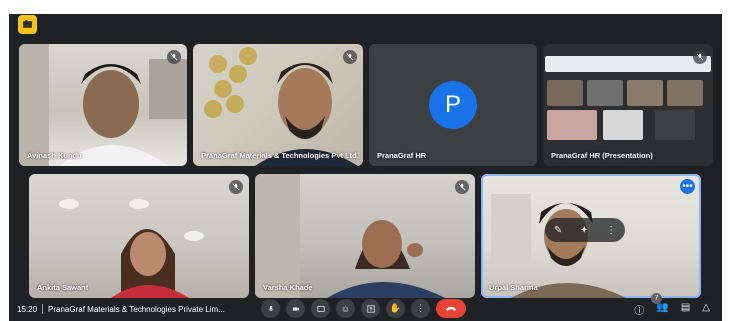  What do you see at coordinates (672, 309) in the screenshot?
I see `right-controls: ⓘ 👥 ▤ △` at bounding box center [672, 309].